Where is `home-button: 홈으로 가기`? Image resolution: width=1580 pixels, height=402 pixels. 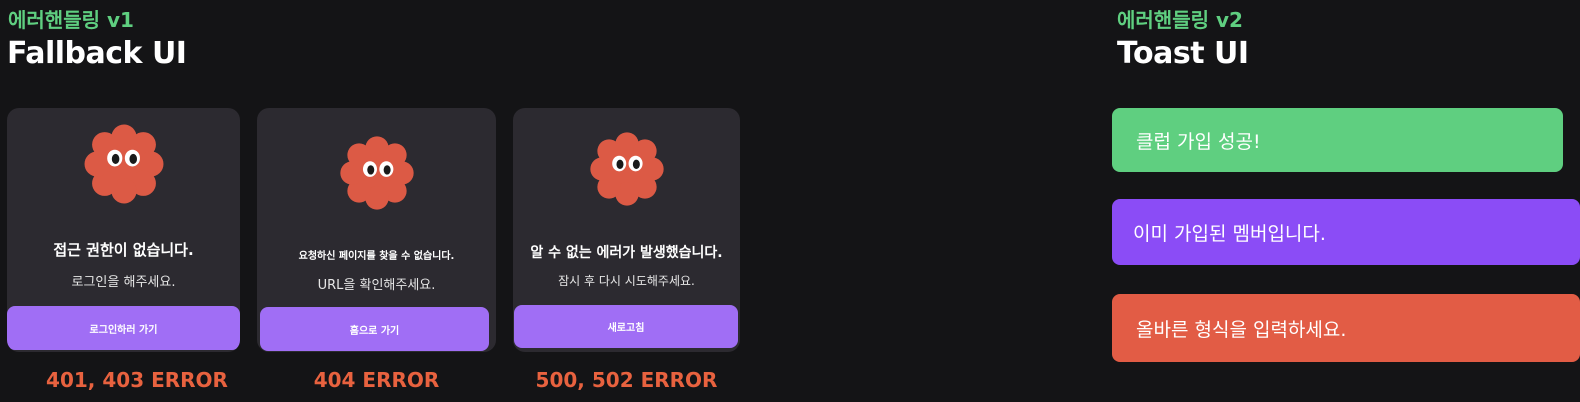
home-button: 홈으로 가기 is located at coordinates (374, 329).